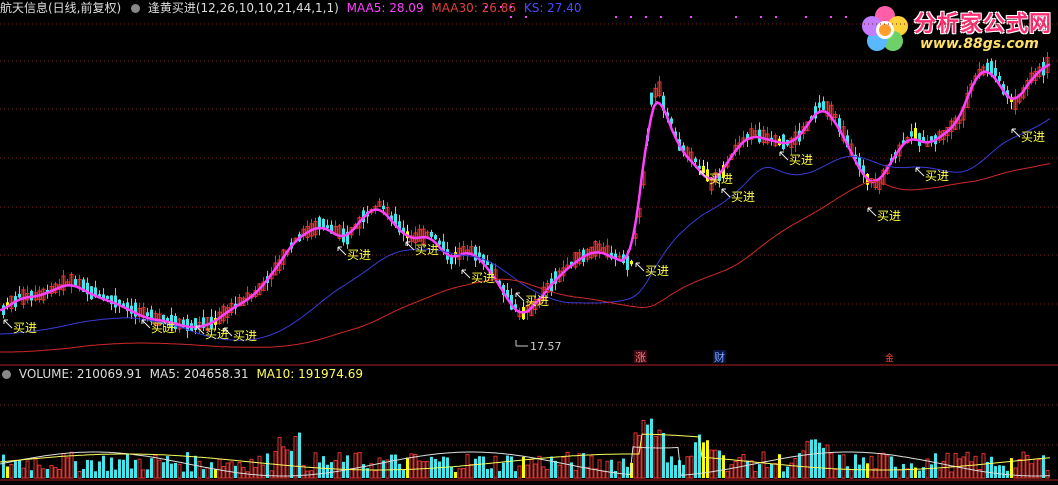 The image size is (1058, 485). I want to click on event-marker-jin: 金, so click(889, 358).